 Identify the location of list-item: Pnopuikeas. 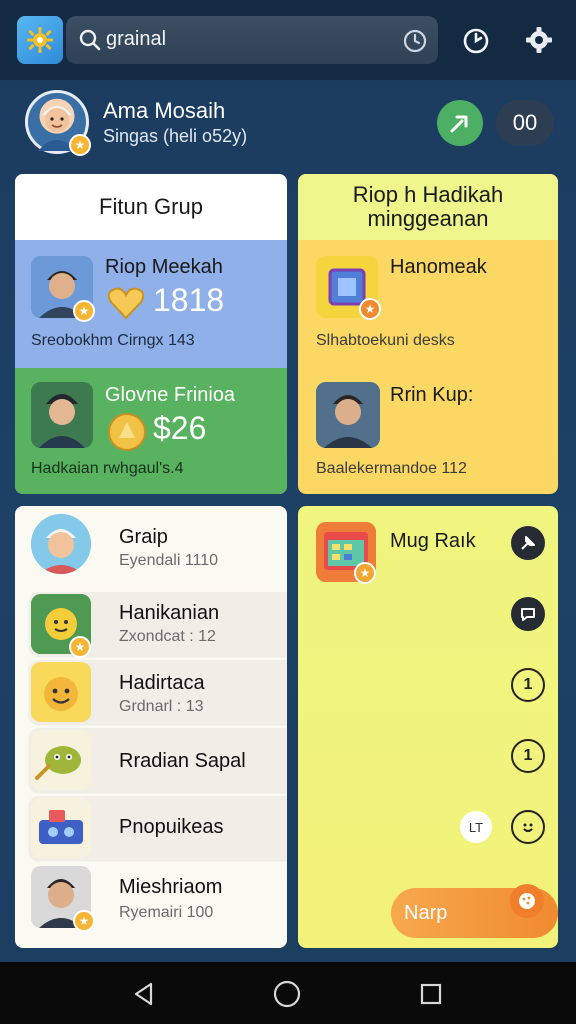
(158, 828).